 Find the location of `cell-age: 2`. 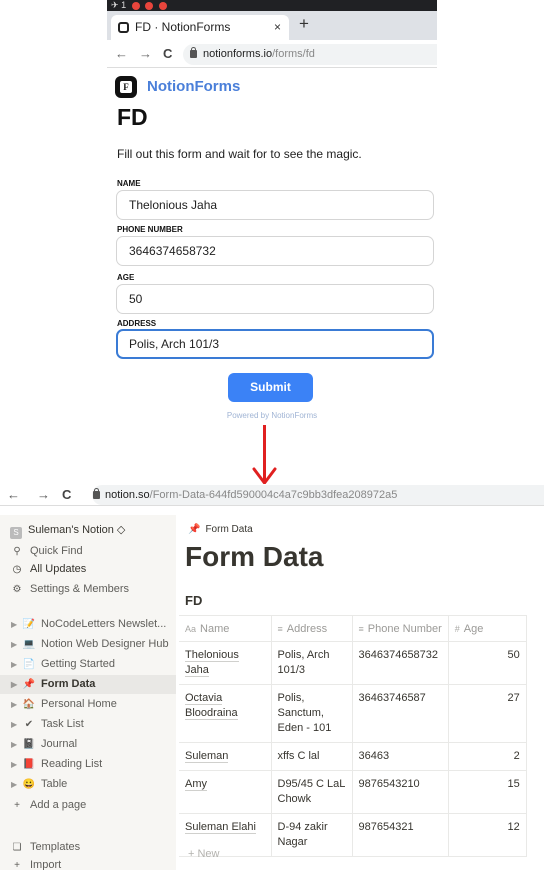

cell-age: 2 is located at coordinates (487, 756).